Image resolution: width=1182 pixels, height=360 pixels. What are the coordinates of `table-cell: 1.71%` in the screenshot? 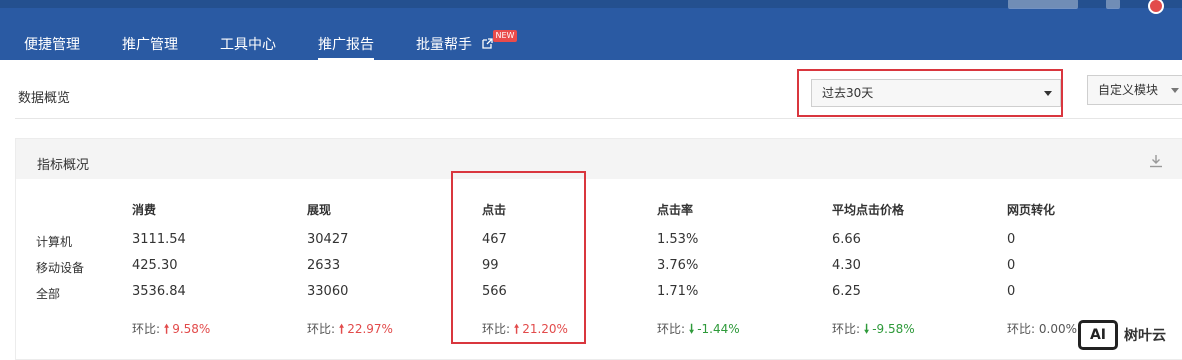 It's located at (678, 291).